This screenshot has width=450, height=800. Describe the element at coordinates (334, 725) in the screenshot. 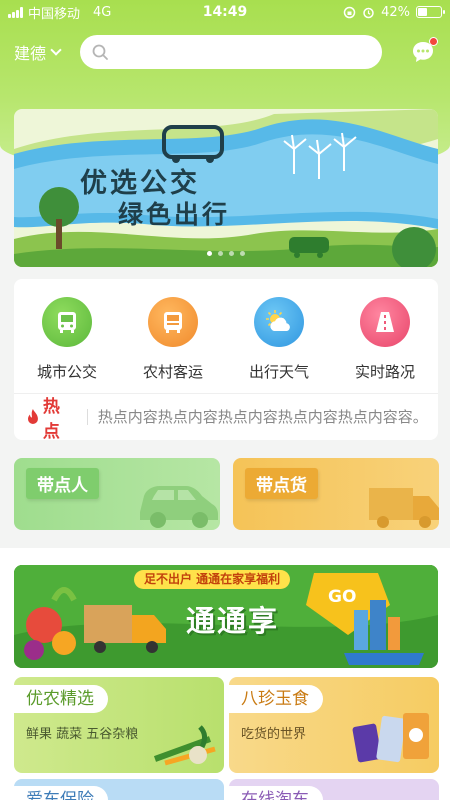

I see `tile-delicacies: 八珍玉食 吃货的世界` at that location.